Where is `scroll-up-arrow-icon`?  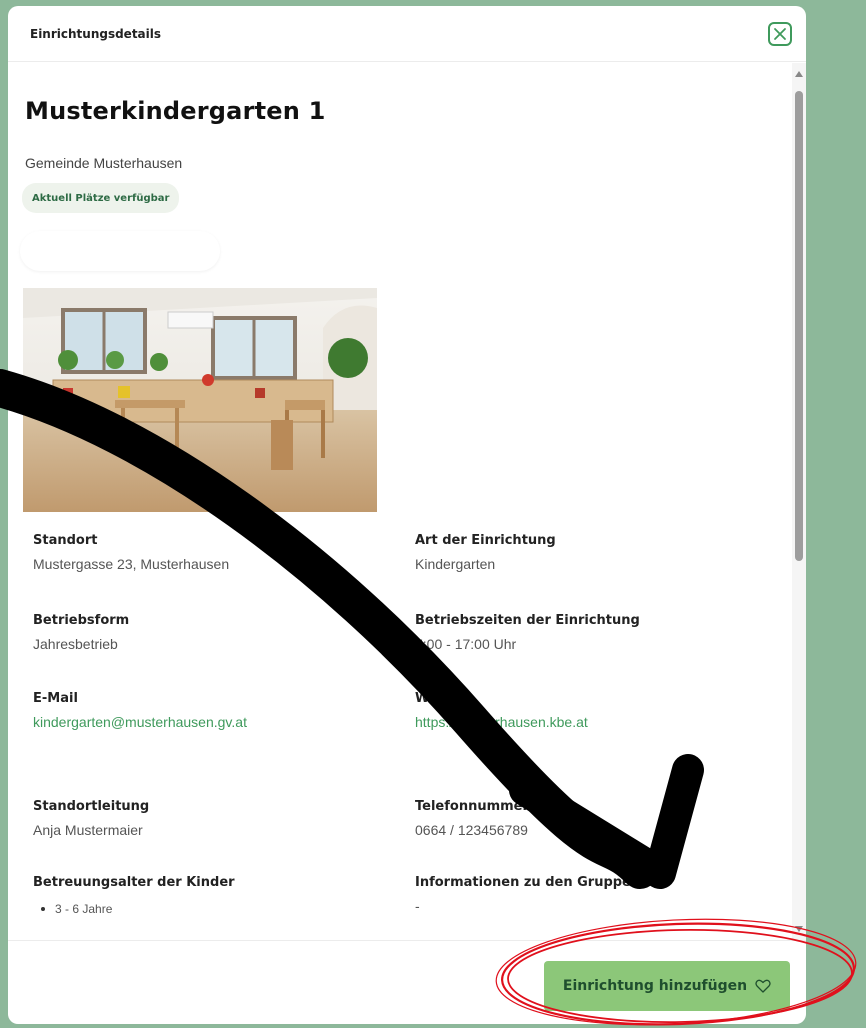 scroll-up-arrow-icon is located at coordinates (799, 74).